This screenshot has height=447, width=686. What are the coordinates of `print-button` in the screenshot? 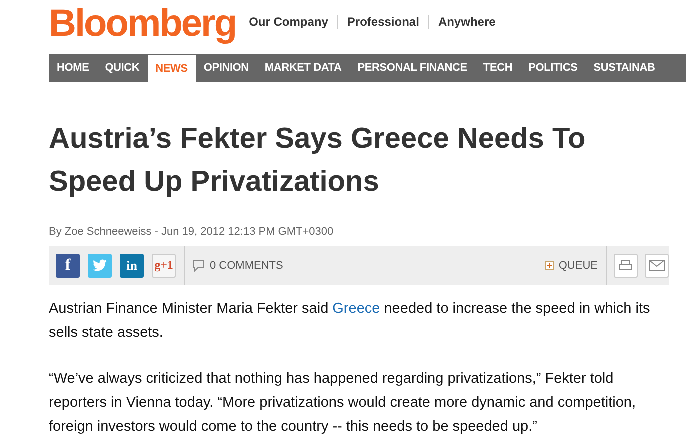 It's located at (626, 266).